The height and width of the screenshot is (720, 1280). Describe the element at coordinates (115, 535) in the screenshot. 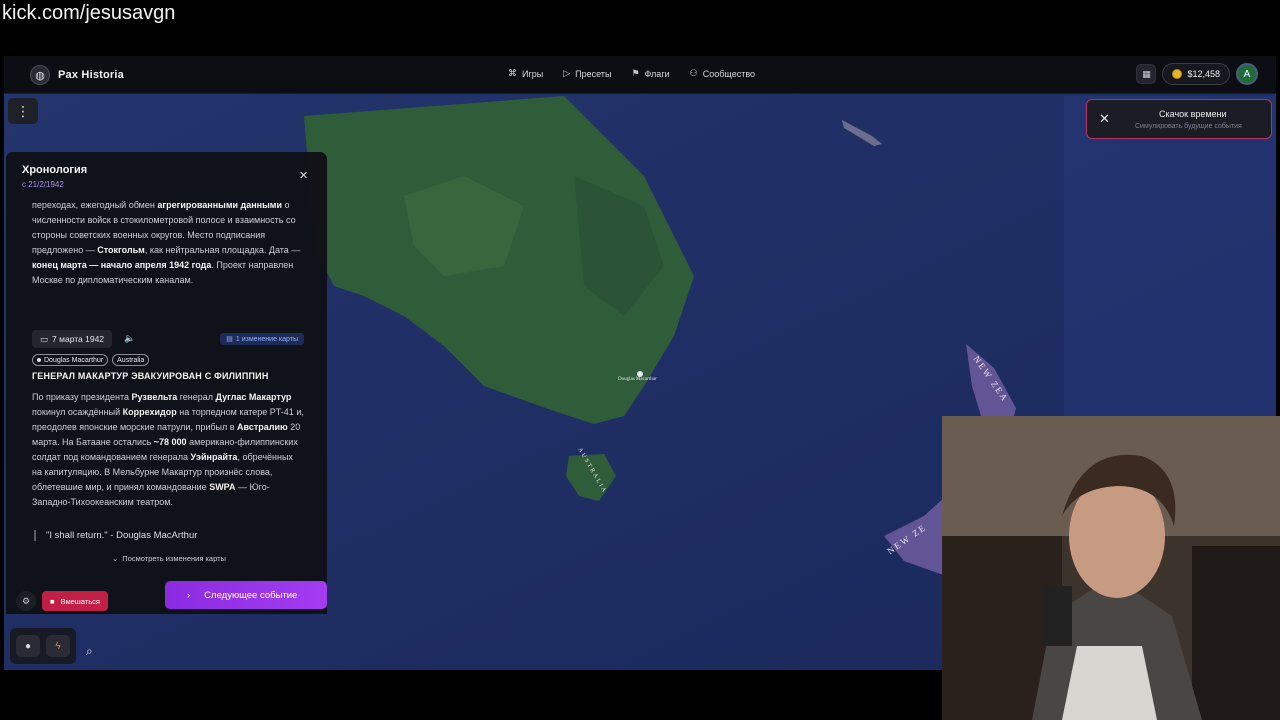

I see `event-quote: "I shall return." - Douglas MacArthur` at that location.